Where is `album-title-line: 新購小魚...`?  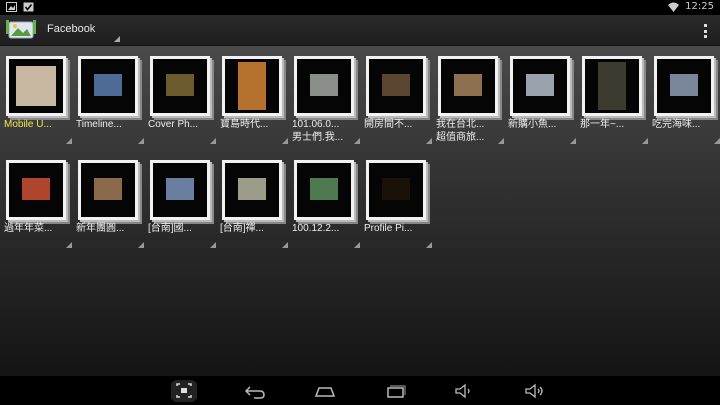 album-title-line: 新購小魚... is located at coordinates (532, 124).